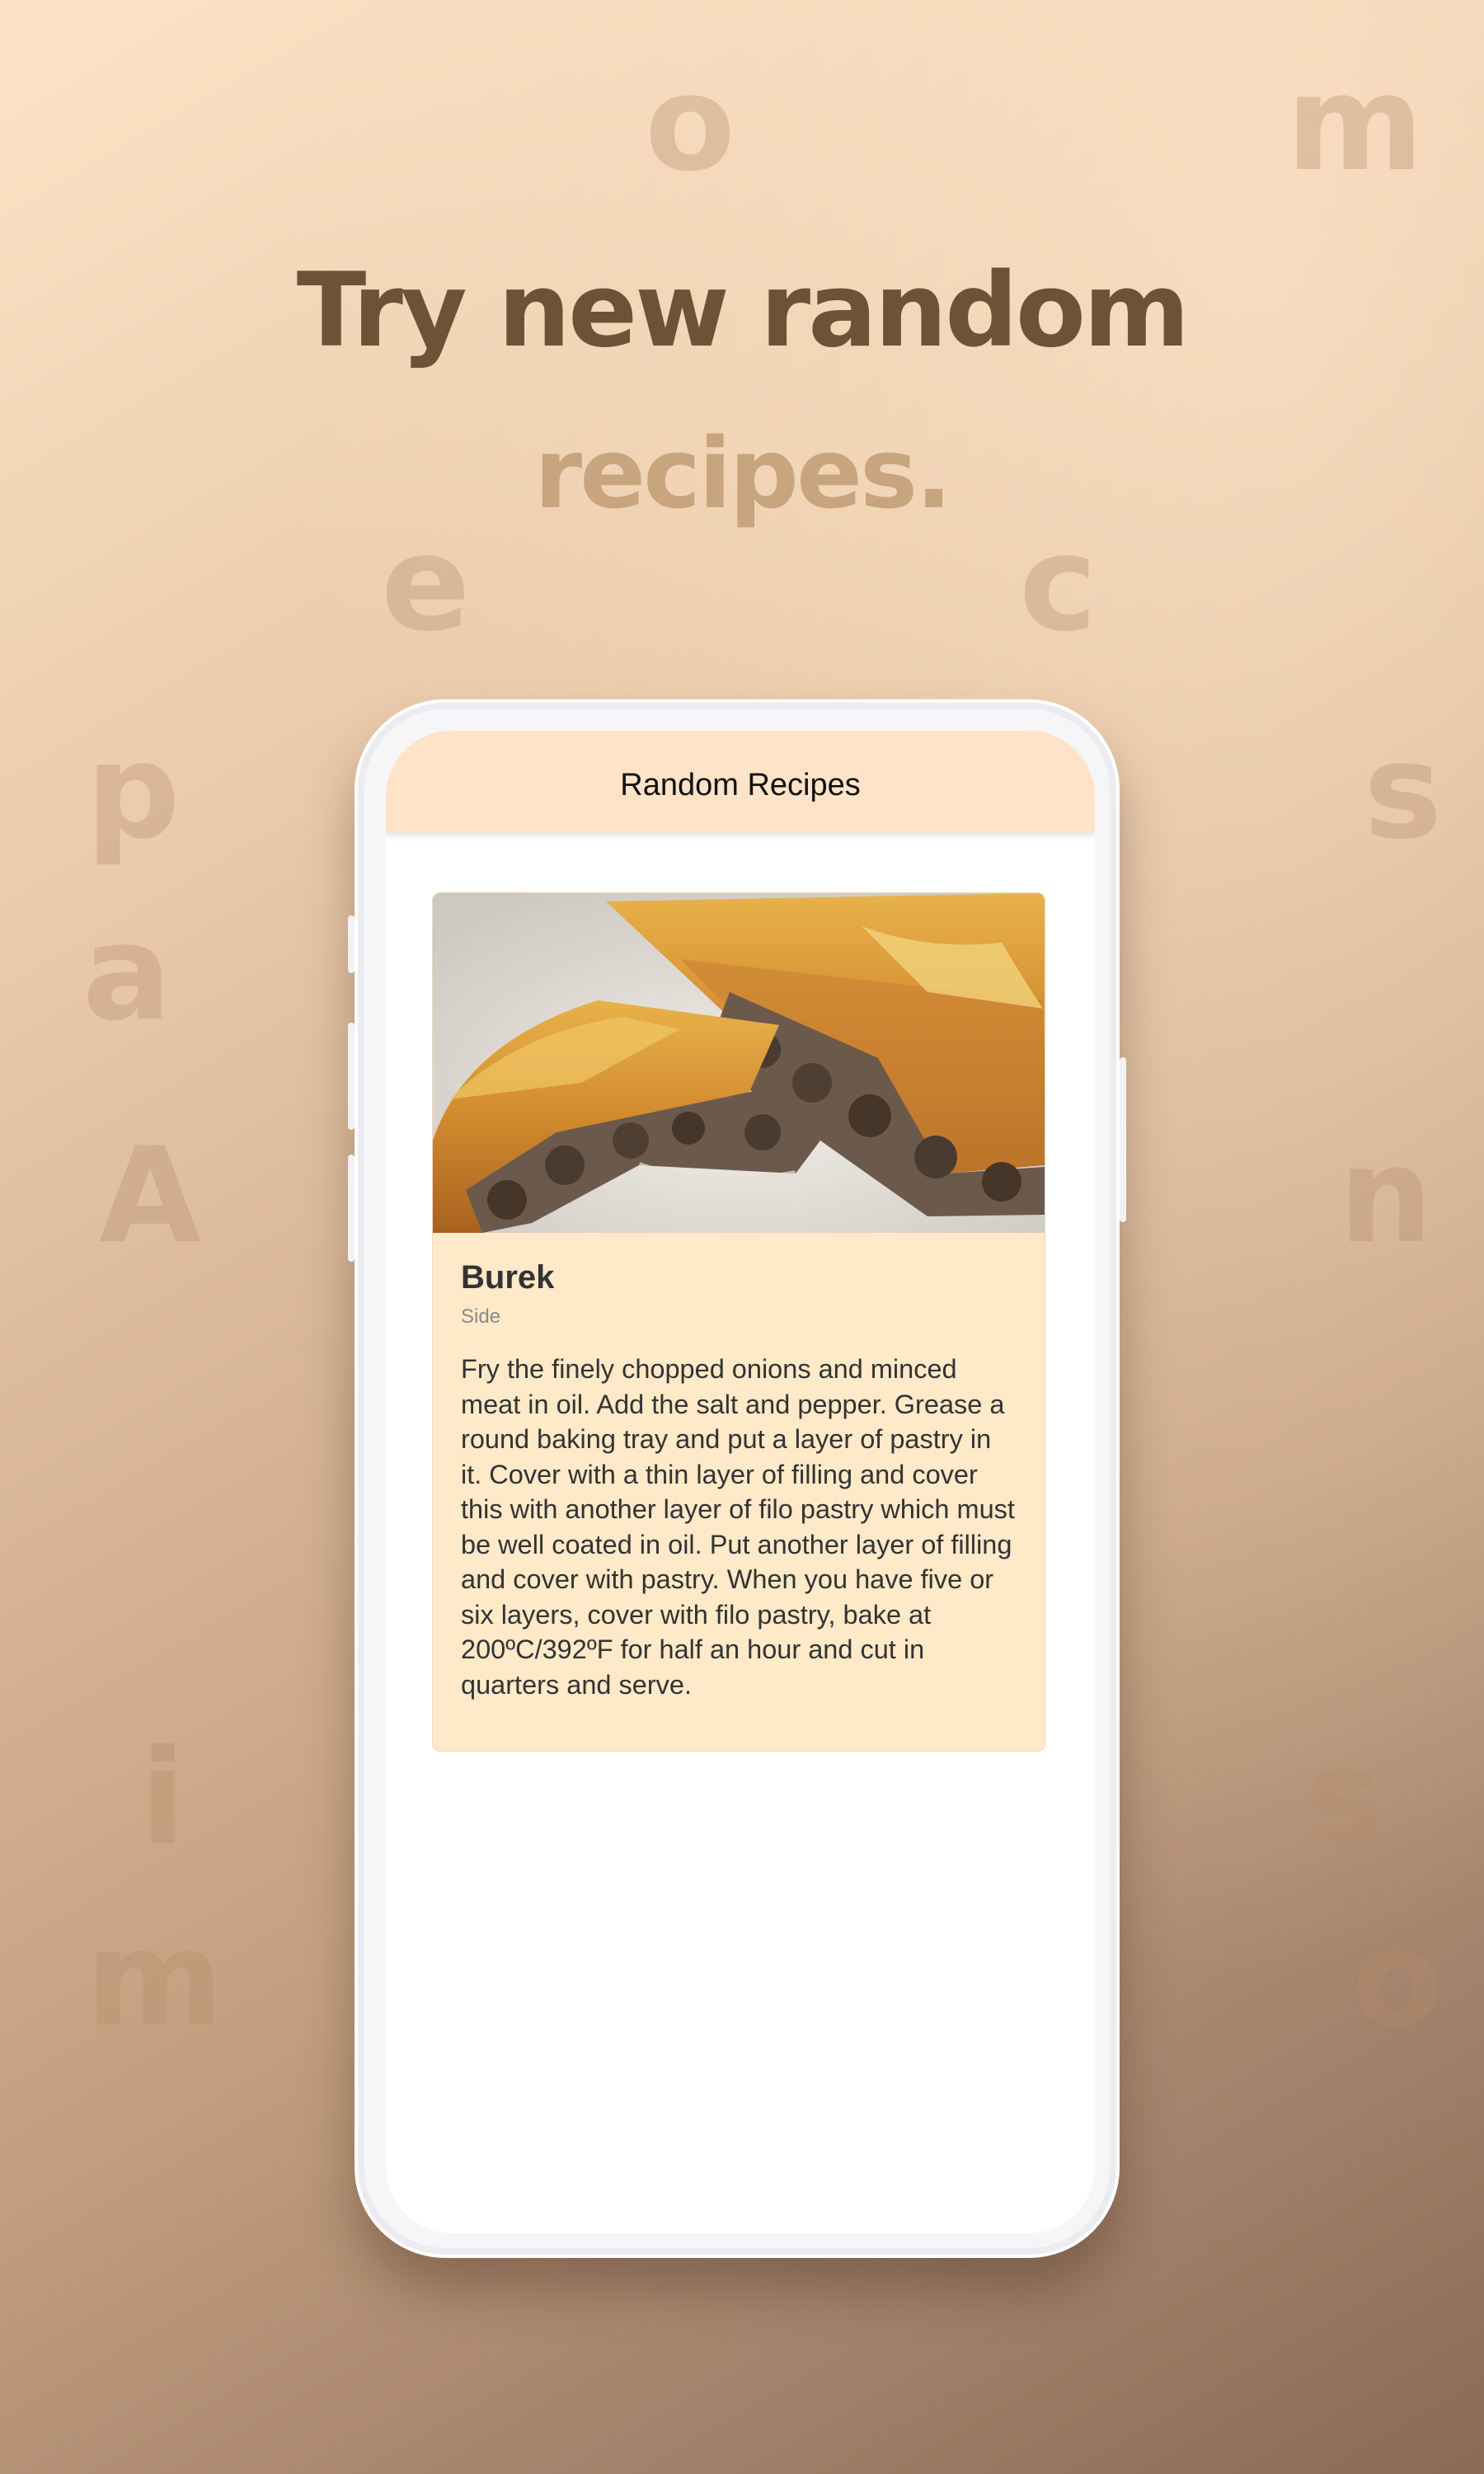  I want to click on bg-letter: A, so click(150, 1195).